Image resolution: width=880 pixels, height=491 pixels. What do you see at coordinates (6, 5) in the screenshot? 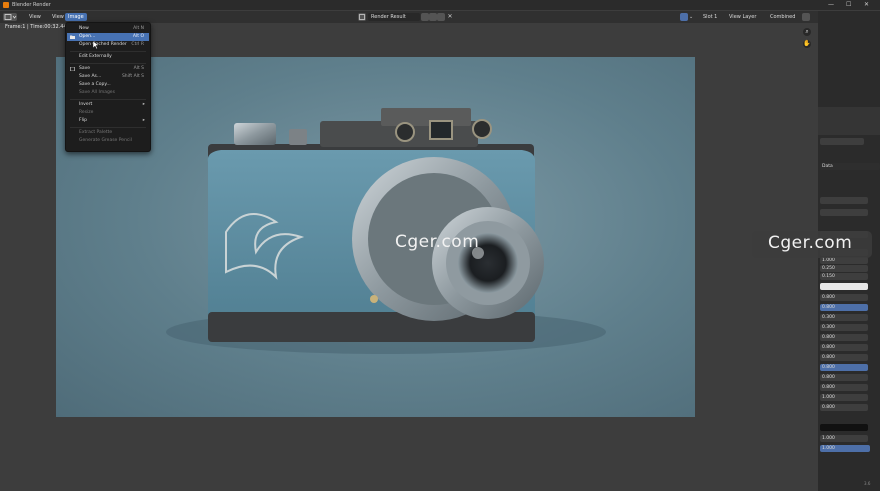
I see `blender-logo-icon` at bounding box center [6, 5].